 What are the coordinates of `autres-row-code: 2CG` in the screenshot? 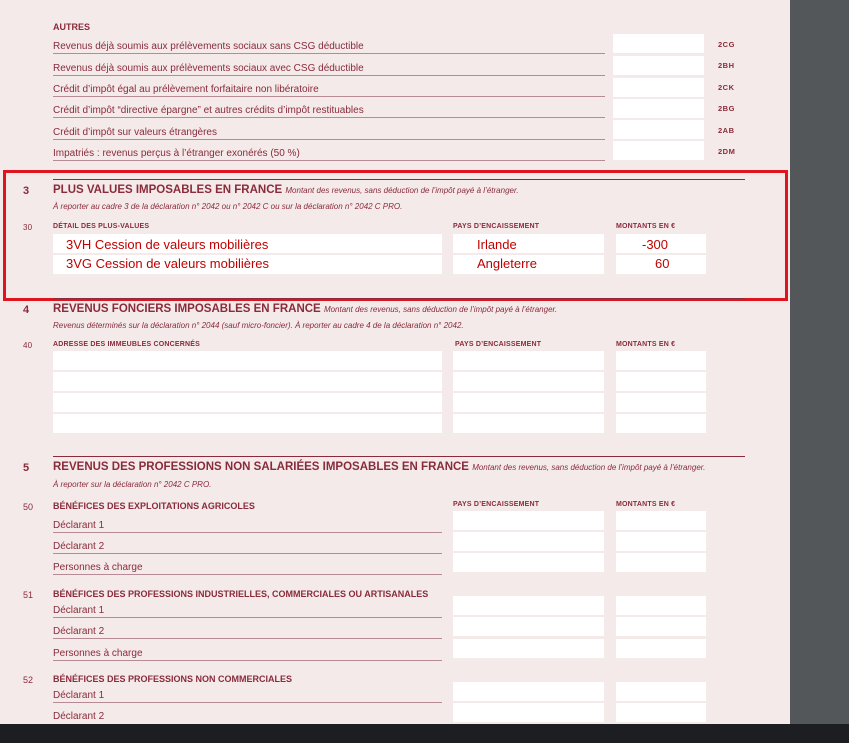 It's located at (726, 44).